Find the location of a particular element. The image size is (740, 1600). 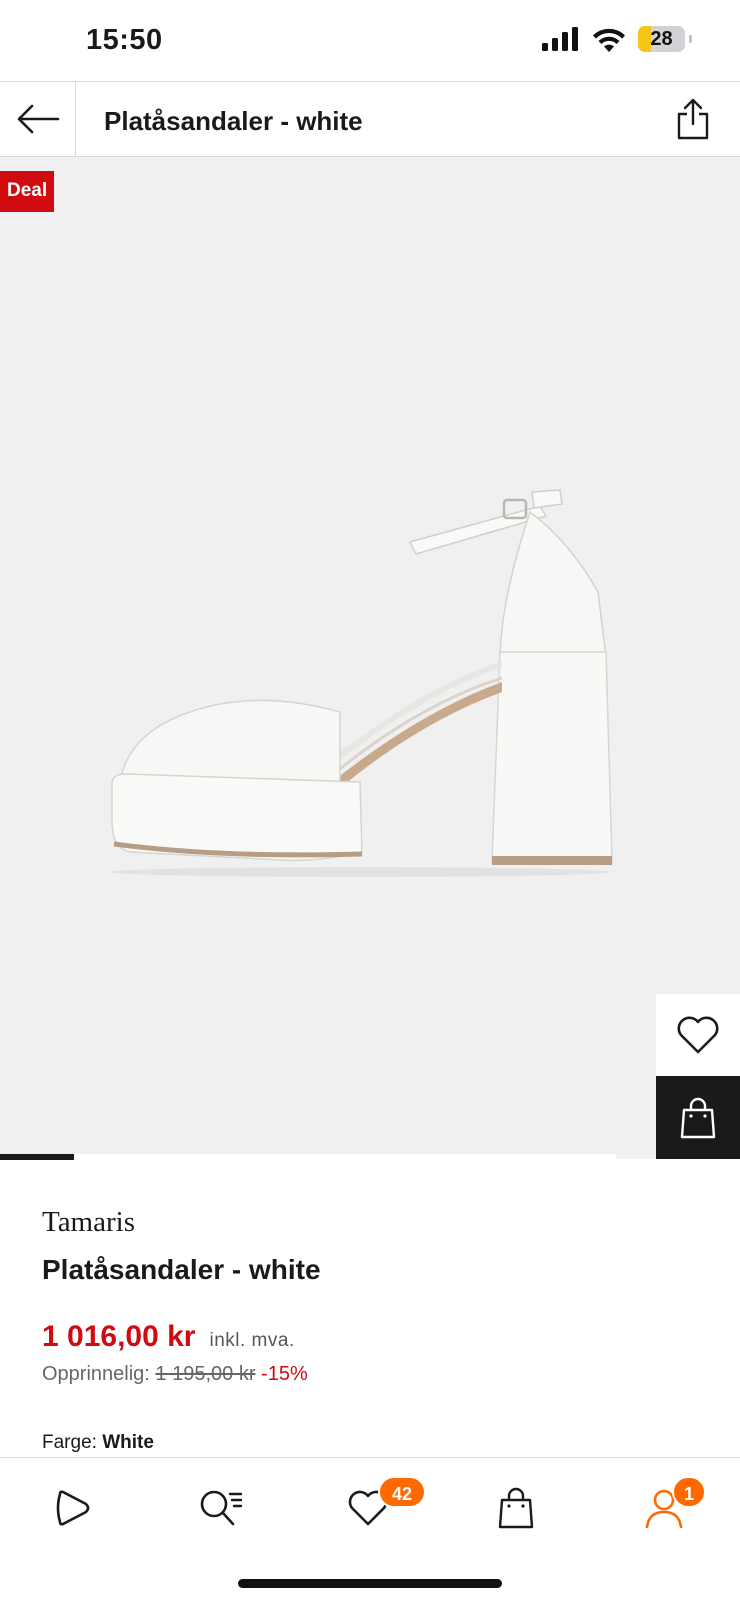

wifi-icon is located at coordinates (609, 40).